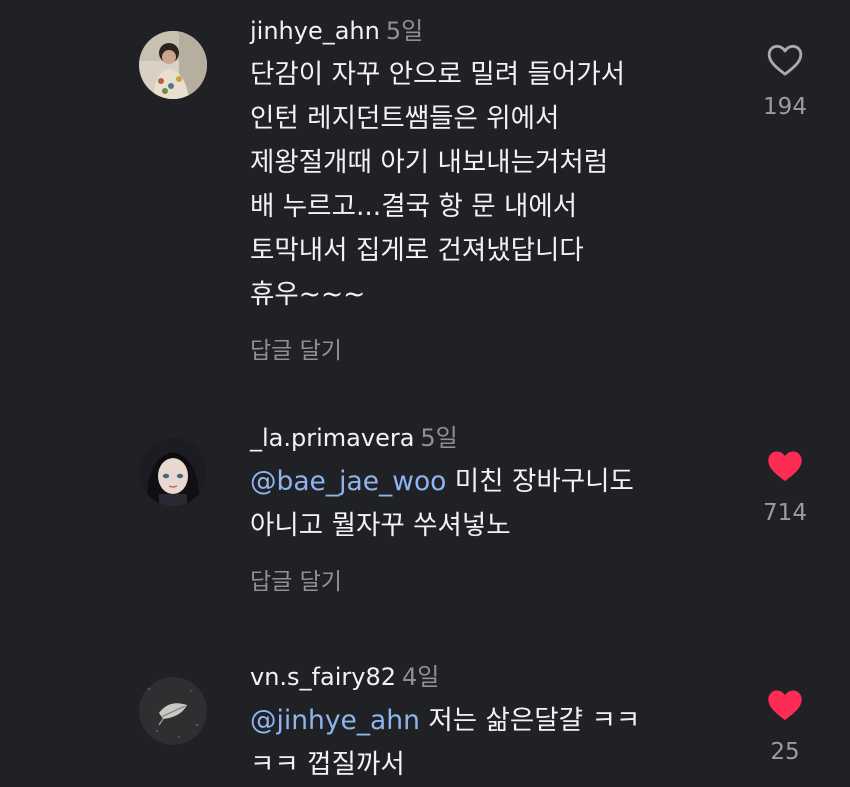 This screenshot has width=850, height=787. What do you see at coordinates (335, 720) in the screenshot?
I see `mention-link: @jinhye_ahn` at bounding box center [335, 720].